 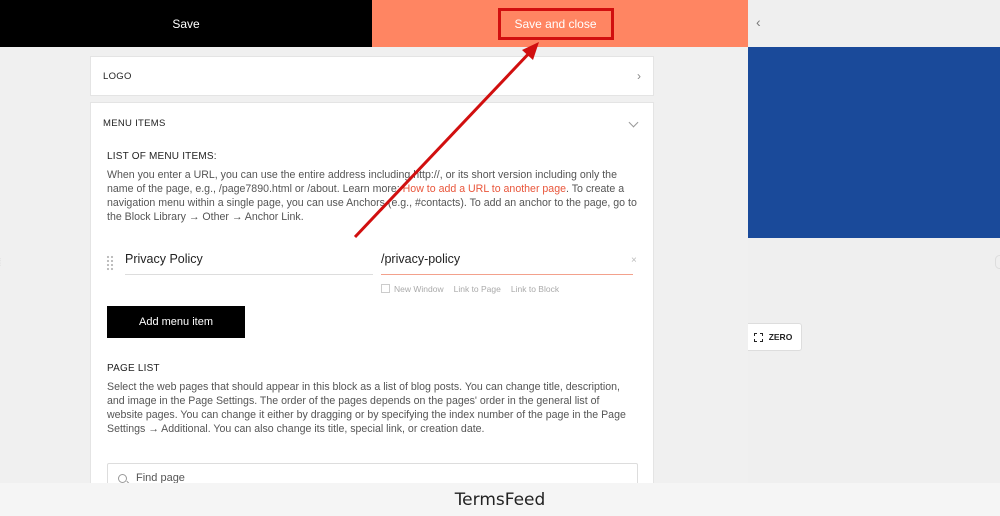 I want to click on menu-item-title-field: Privacy Policy, so click(x=249, y=262).